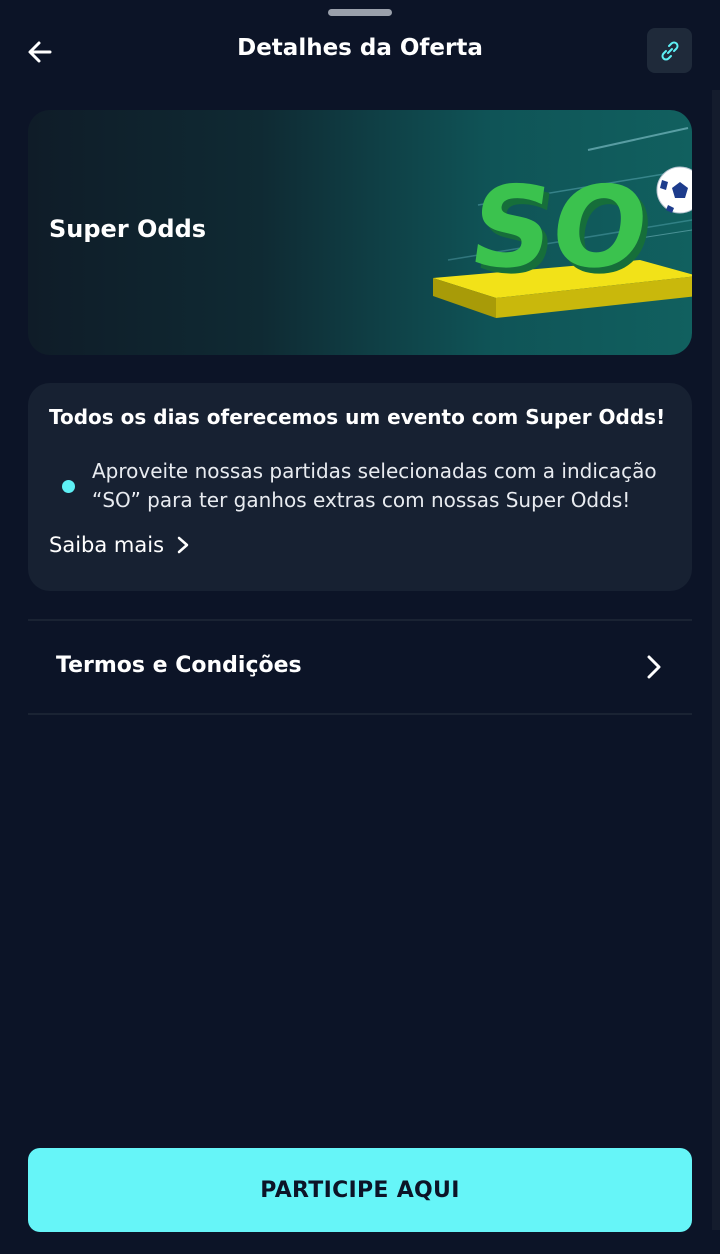 The width and height of the screenshot is (720, 1254). What do you see at coordinates (179, 665) in the screenshot?
I see `terms-label: Termos e Condições` at bounding box center [179, 665].